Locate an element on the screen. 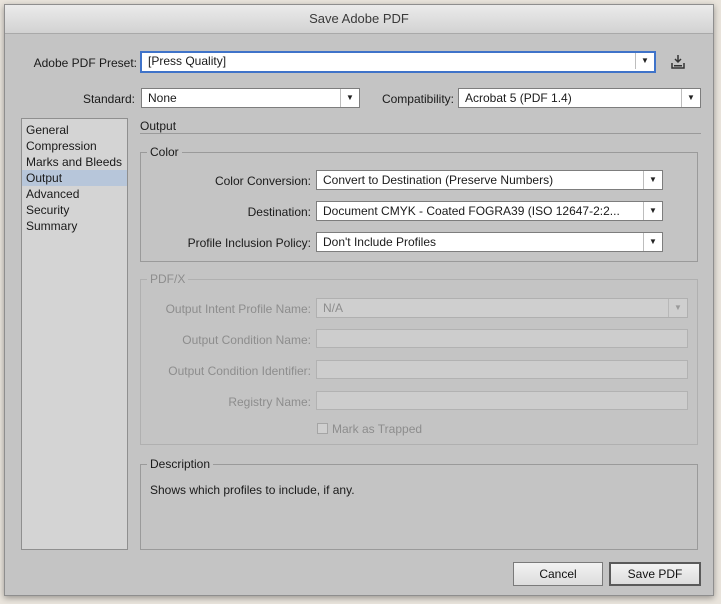 Image resolution: width=721 pixels, height=604 pixels. standard-value: None is located at coordinates (162, 98).